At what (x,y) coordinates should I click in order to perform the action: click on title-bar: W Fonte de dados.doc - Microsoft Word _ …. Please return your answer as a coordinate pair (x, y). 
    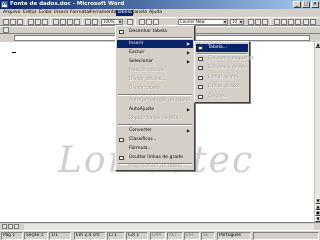
    Looking at the image, I should click on (160, 4).